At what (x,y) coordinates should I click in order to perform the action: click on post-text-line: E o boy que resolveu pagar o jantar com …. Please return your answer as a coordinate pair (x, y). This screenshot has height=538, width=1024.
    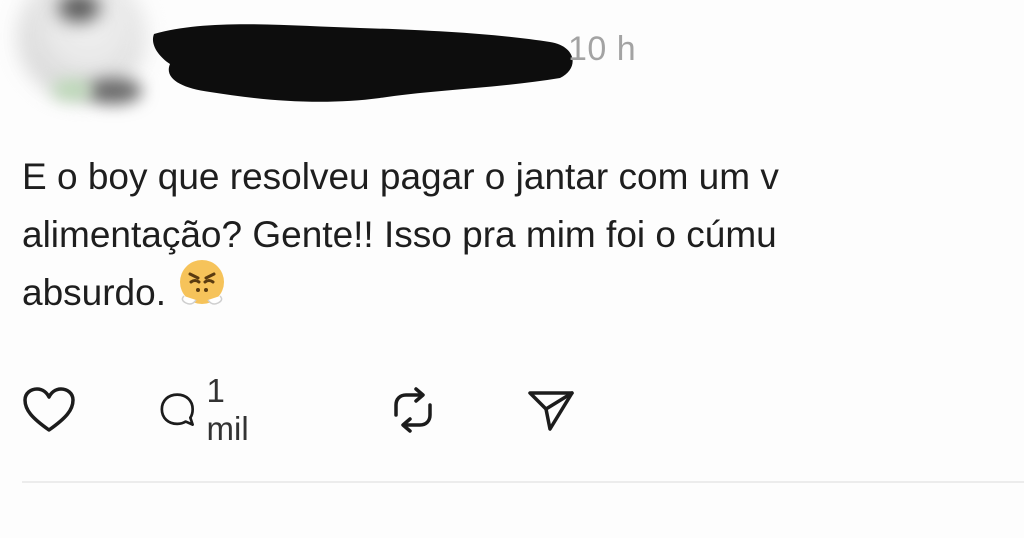
    Looking at the image, I should click on (400, 176).